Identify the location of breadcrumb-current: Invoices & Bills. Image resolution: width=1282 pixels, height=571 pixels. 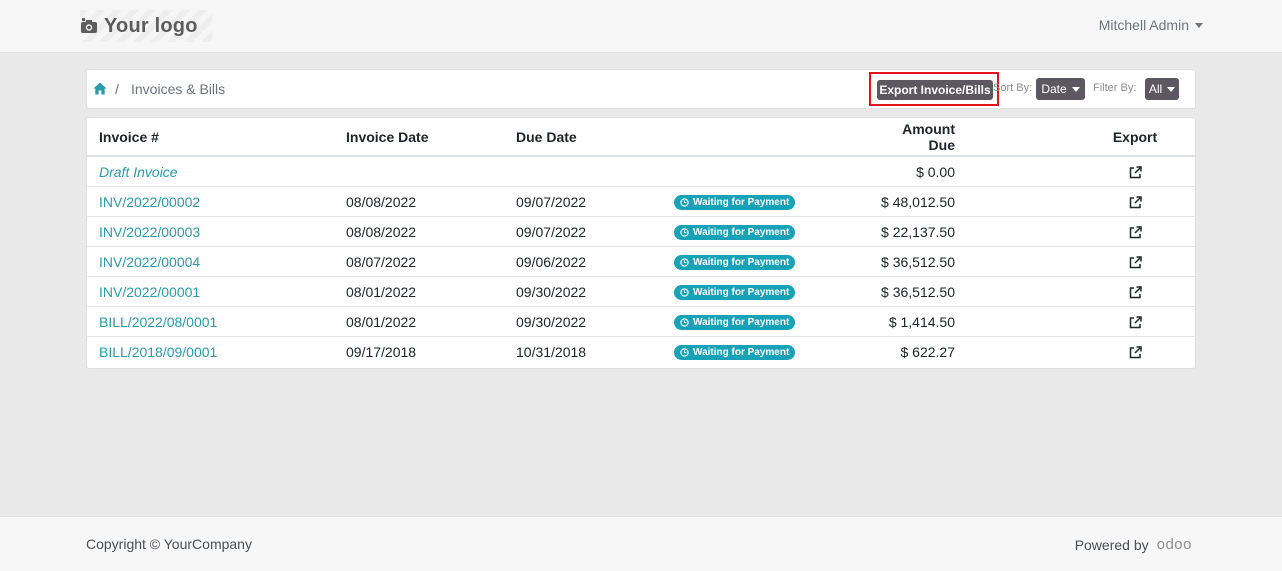
(178, 89).